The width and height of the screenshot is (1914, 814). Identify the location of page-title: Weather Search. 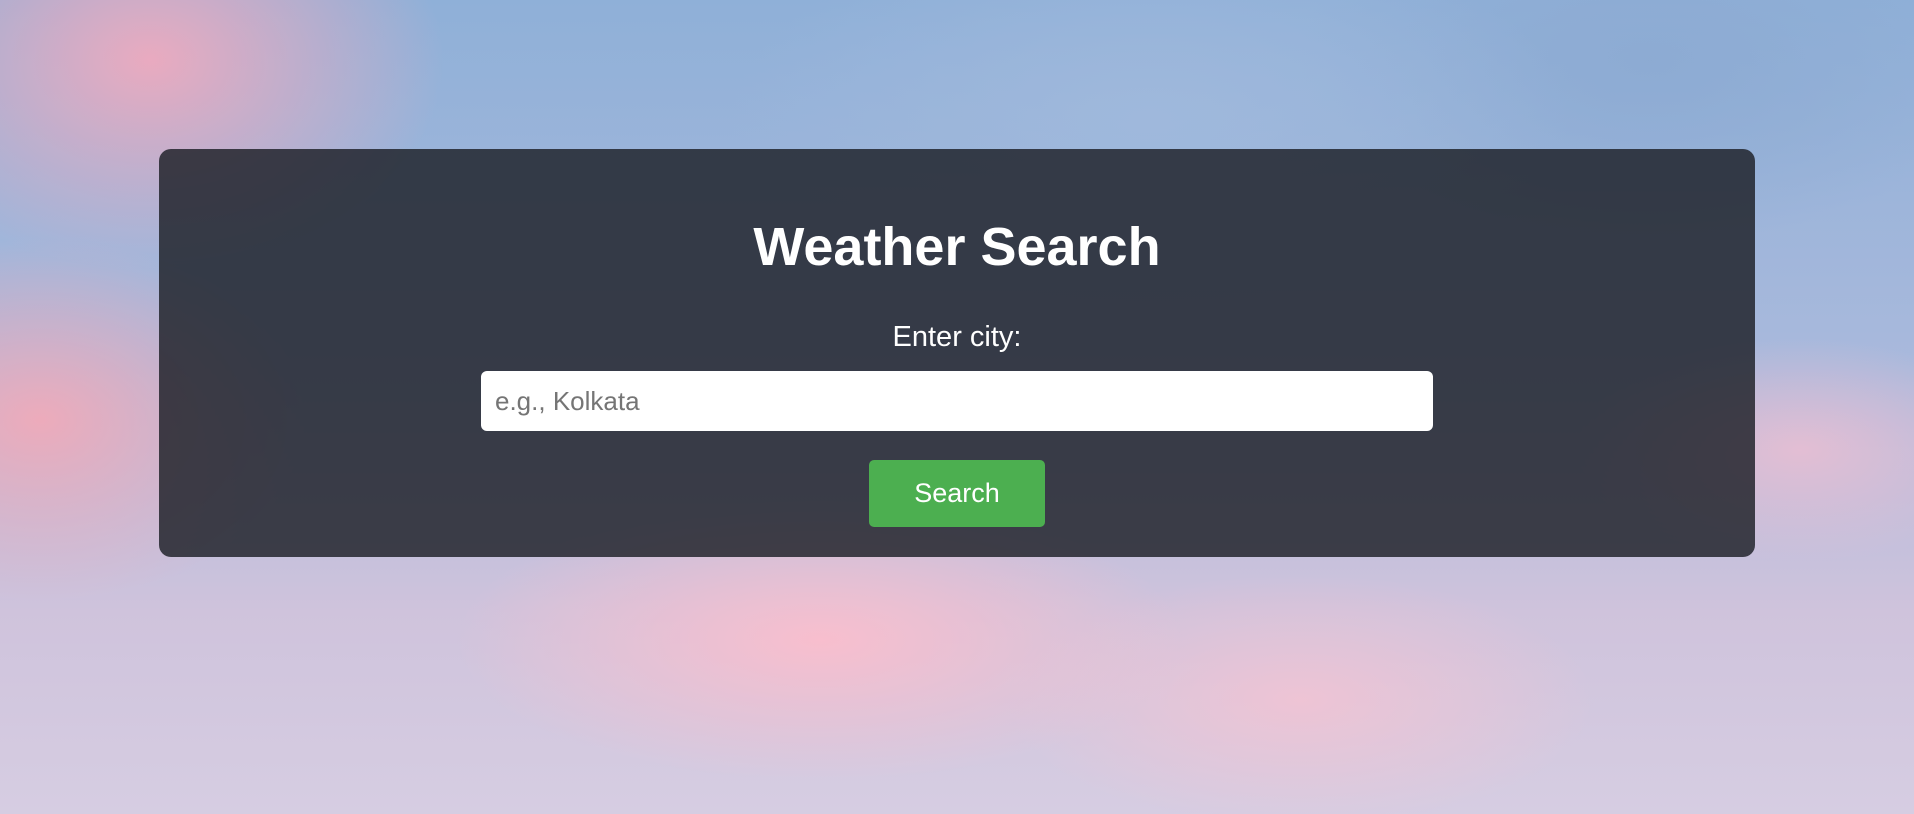
(957, 247).